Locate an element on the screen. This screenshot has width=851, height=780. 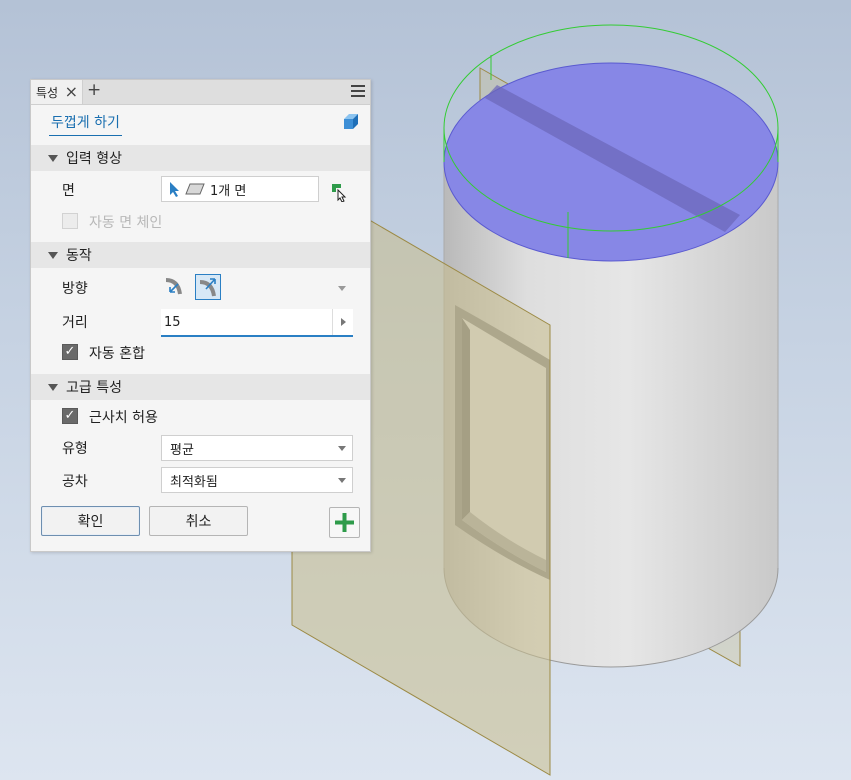
direction-out-icon is located at coordinates (207, 287).